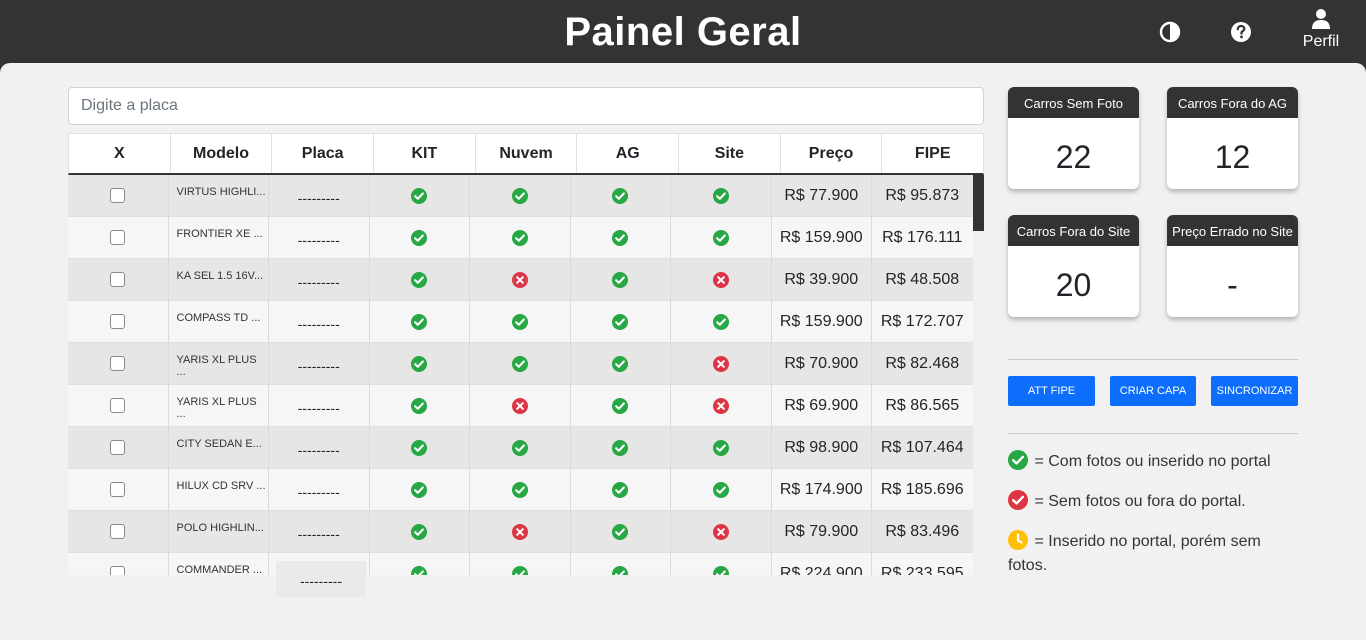 Image resolution: width=1366 pixels, height=640 pixels. Describe the element at coordinates (222, 153) in the screenshot. I see `column-header: Modelo` at that location.